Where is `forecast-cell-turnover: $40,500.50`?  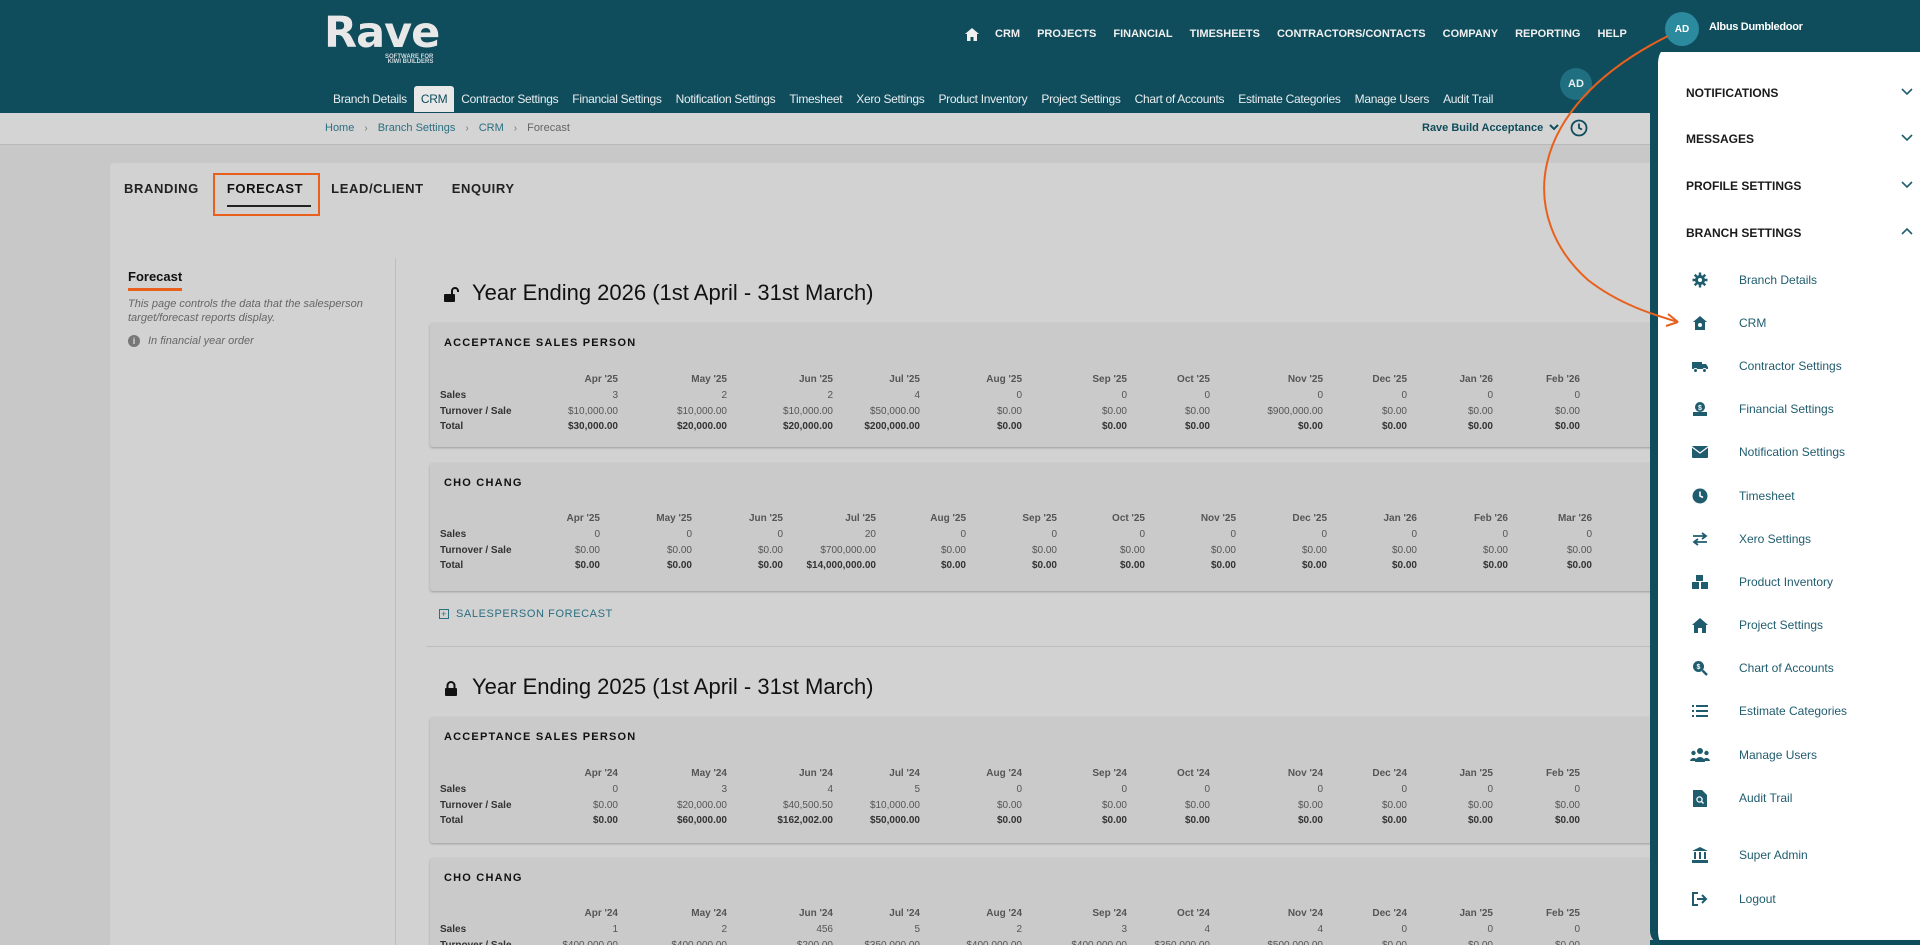 forecast-cell-turnover: $40,500.50 is located at coordinates (788, 805).